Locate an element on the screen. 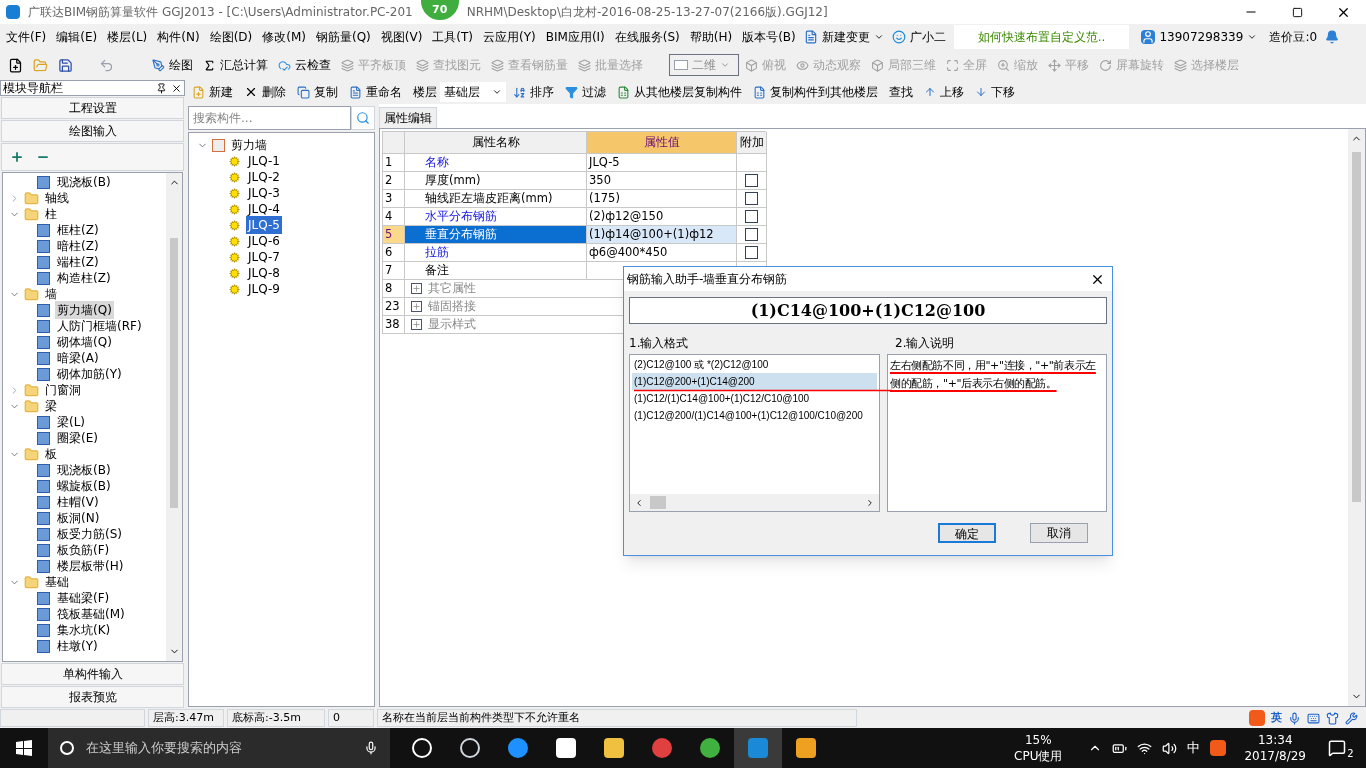 This screenshot has width=1366, height=768. component-item: JLQ-5 is located at coordinates (264, 225).